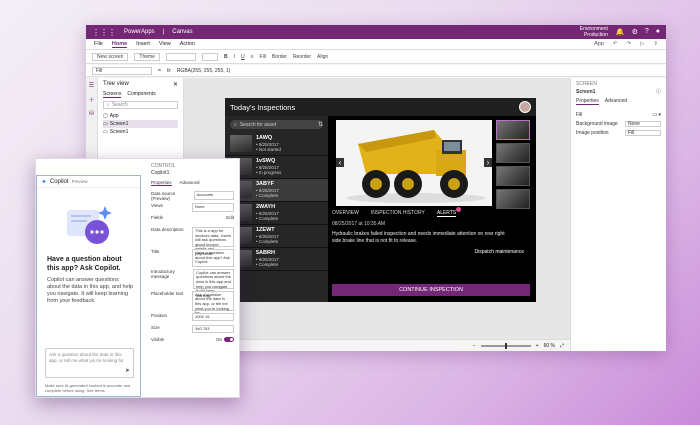 The image size is (700, 425). What do you see at coordinates (322, 57) in the screenshot?
I see `align-button: Align` at bounding box center [322, 57].